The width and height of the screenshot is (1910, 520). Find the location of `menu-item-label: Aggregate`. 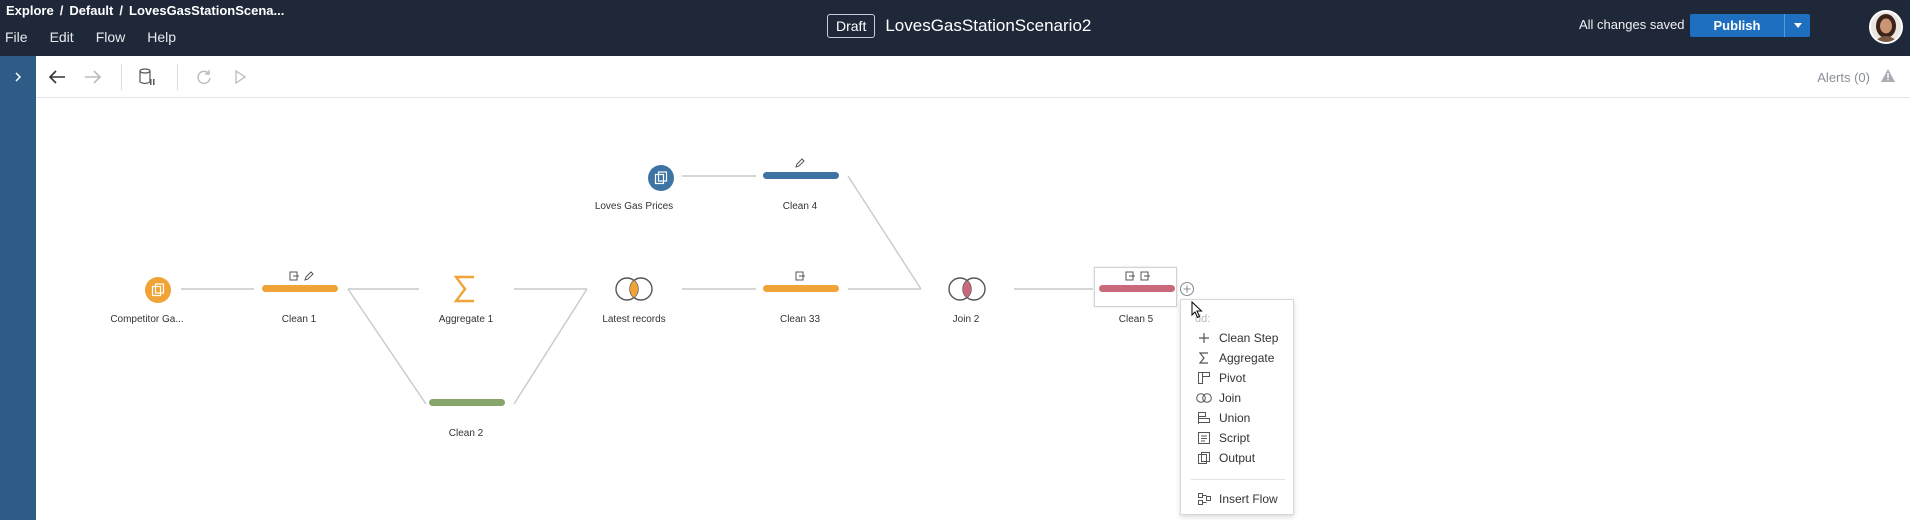

menu-item-label: Aggregate is located at coordinates (1247, 358).